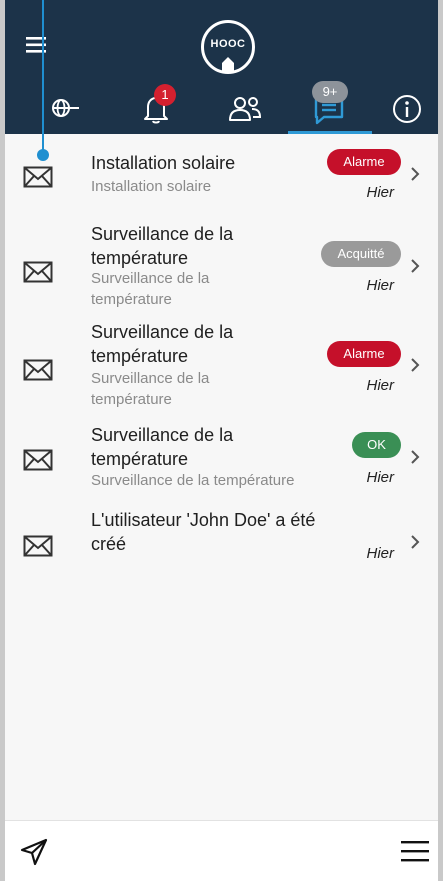 The height and width of the screenshot is (881, 443). I want to click on notifications-badge: 1, so click(165, 95).